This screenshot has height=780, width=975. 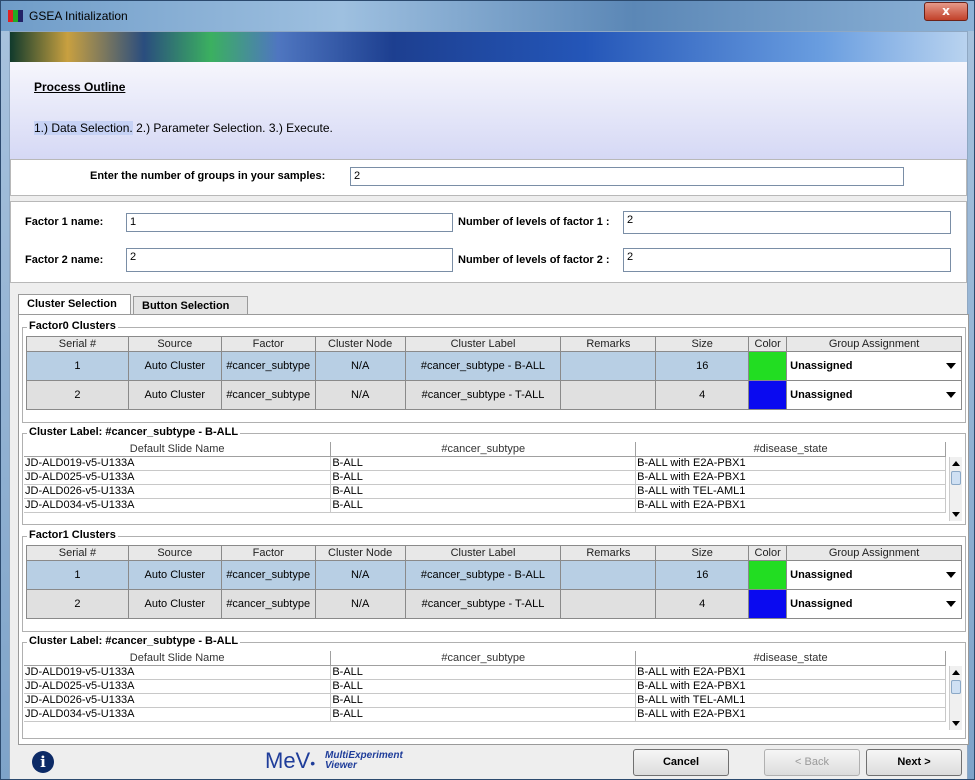 What do you see at coordinates (64, 222) in the screenshot?
I see `factor1-name-label: Factor 1 name:` at bounding box center [64, 222].